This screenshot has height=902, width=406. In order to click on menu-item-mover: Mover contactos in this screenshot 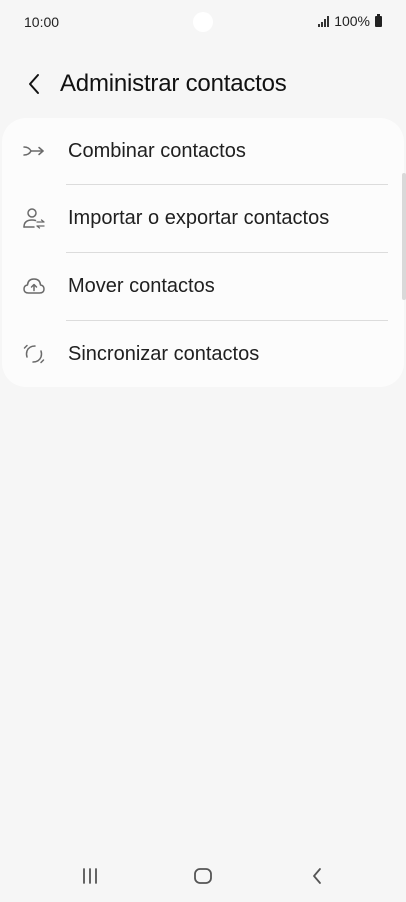, I will do `click(203, 286)`.